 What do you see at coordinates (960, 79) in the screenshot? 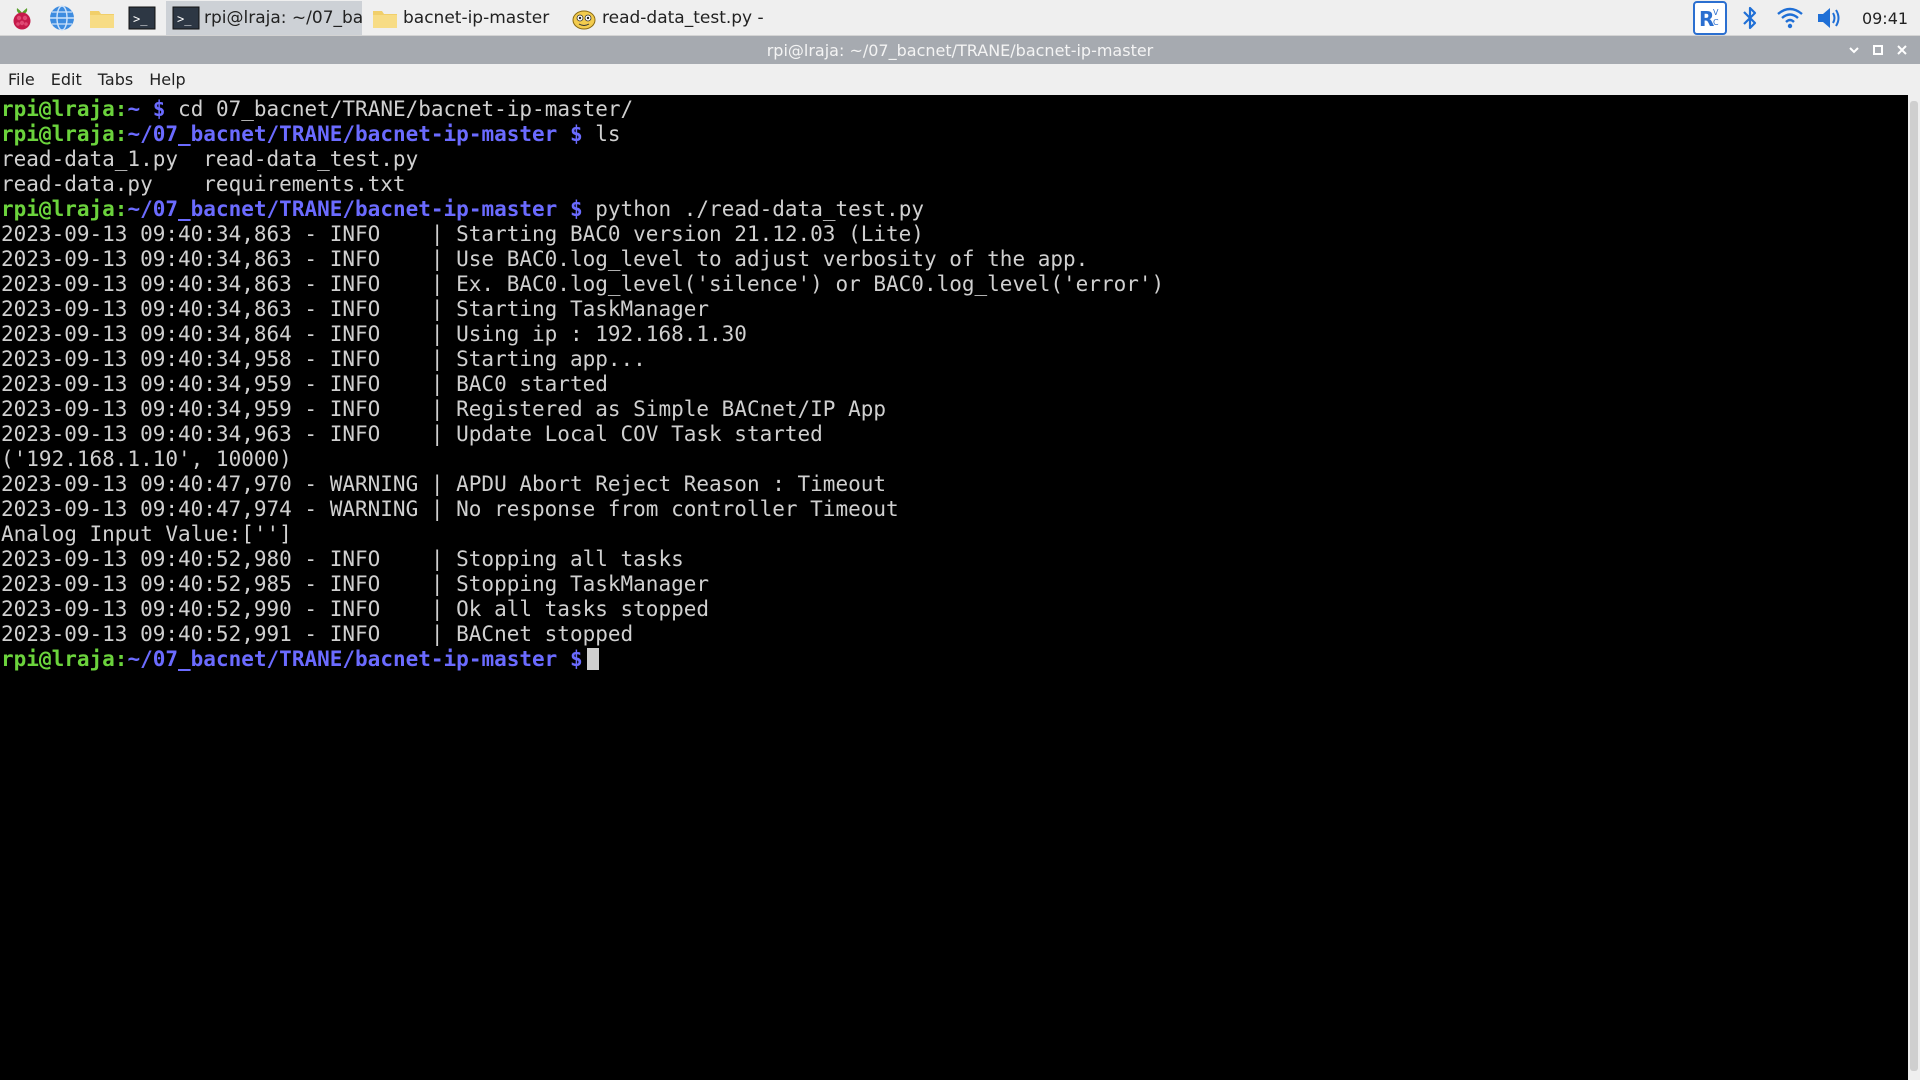
I see `menubar: File Edit Tabs Help` at bounding box center [960, 79].